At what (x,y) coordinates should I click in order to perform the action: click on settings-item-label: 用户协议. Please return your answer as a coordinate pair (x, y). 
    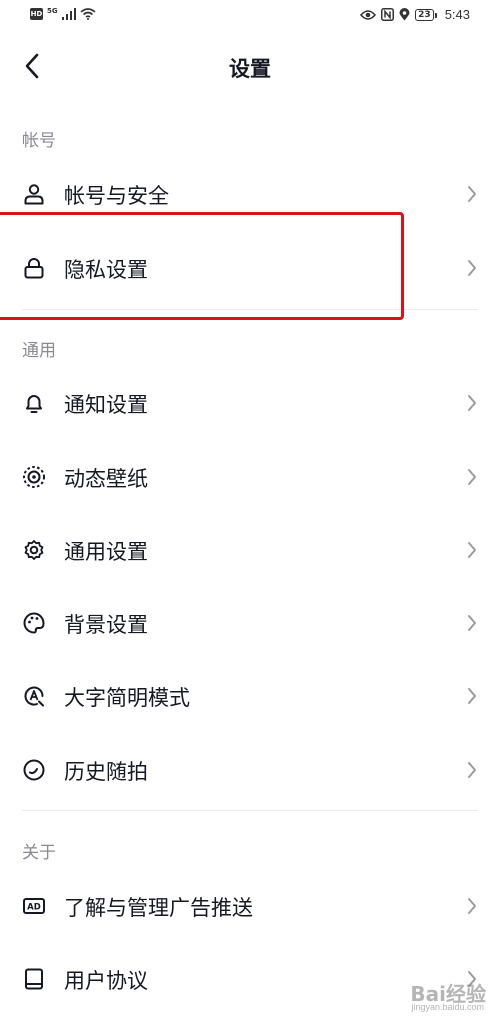
    Looking at the image, I should click on (106, 981).